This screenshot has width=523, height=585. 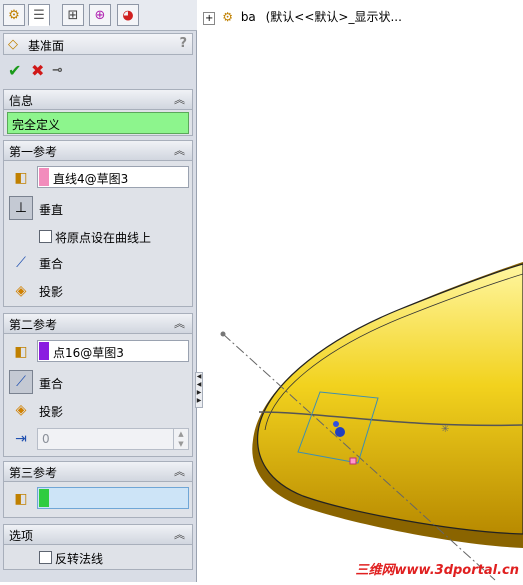 I want to click on second-reference-text: 点16@草图3, so click(x=88, y=353).